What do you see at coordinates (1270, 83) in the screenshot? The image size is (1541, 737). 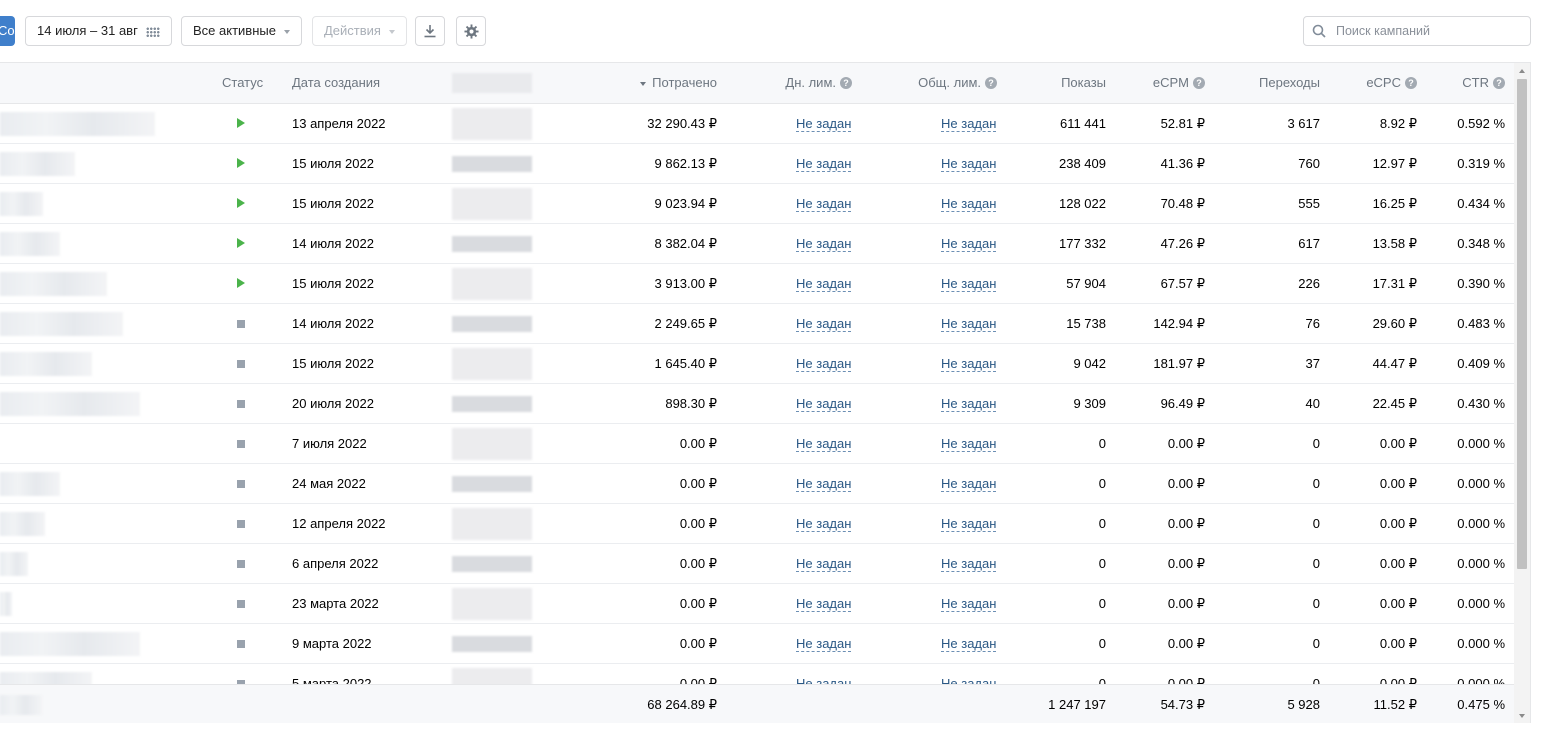 I see `column-clicks: Переходы` at bounding box center [1270, 83].